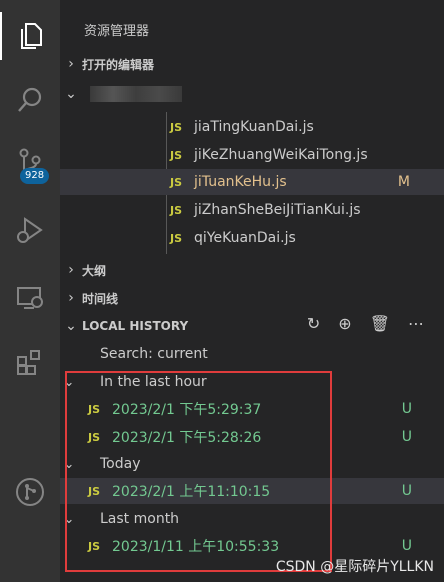 The width and height of the screenshot is (444, 582). What do you see at coordinates (30, 36) in the screenshot?
I see `files-icon` at bounding box center [30, 36].